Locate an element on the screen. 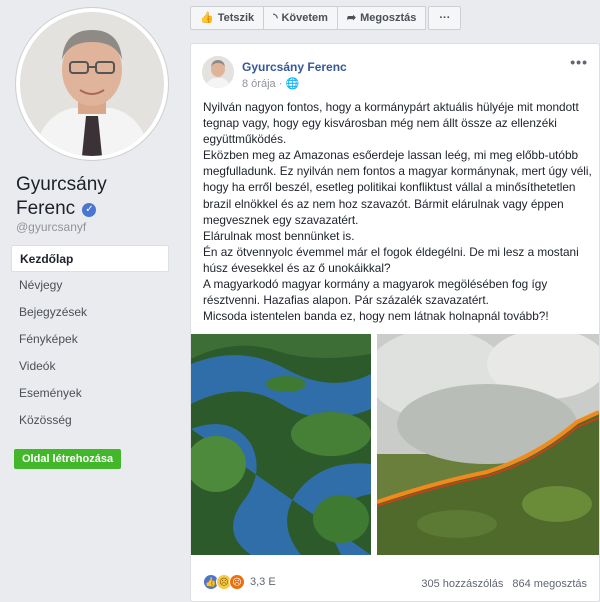 This screenshot has width=600, height=602. post-author-avatar is located at coordinates (218, 72).